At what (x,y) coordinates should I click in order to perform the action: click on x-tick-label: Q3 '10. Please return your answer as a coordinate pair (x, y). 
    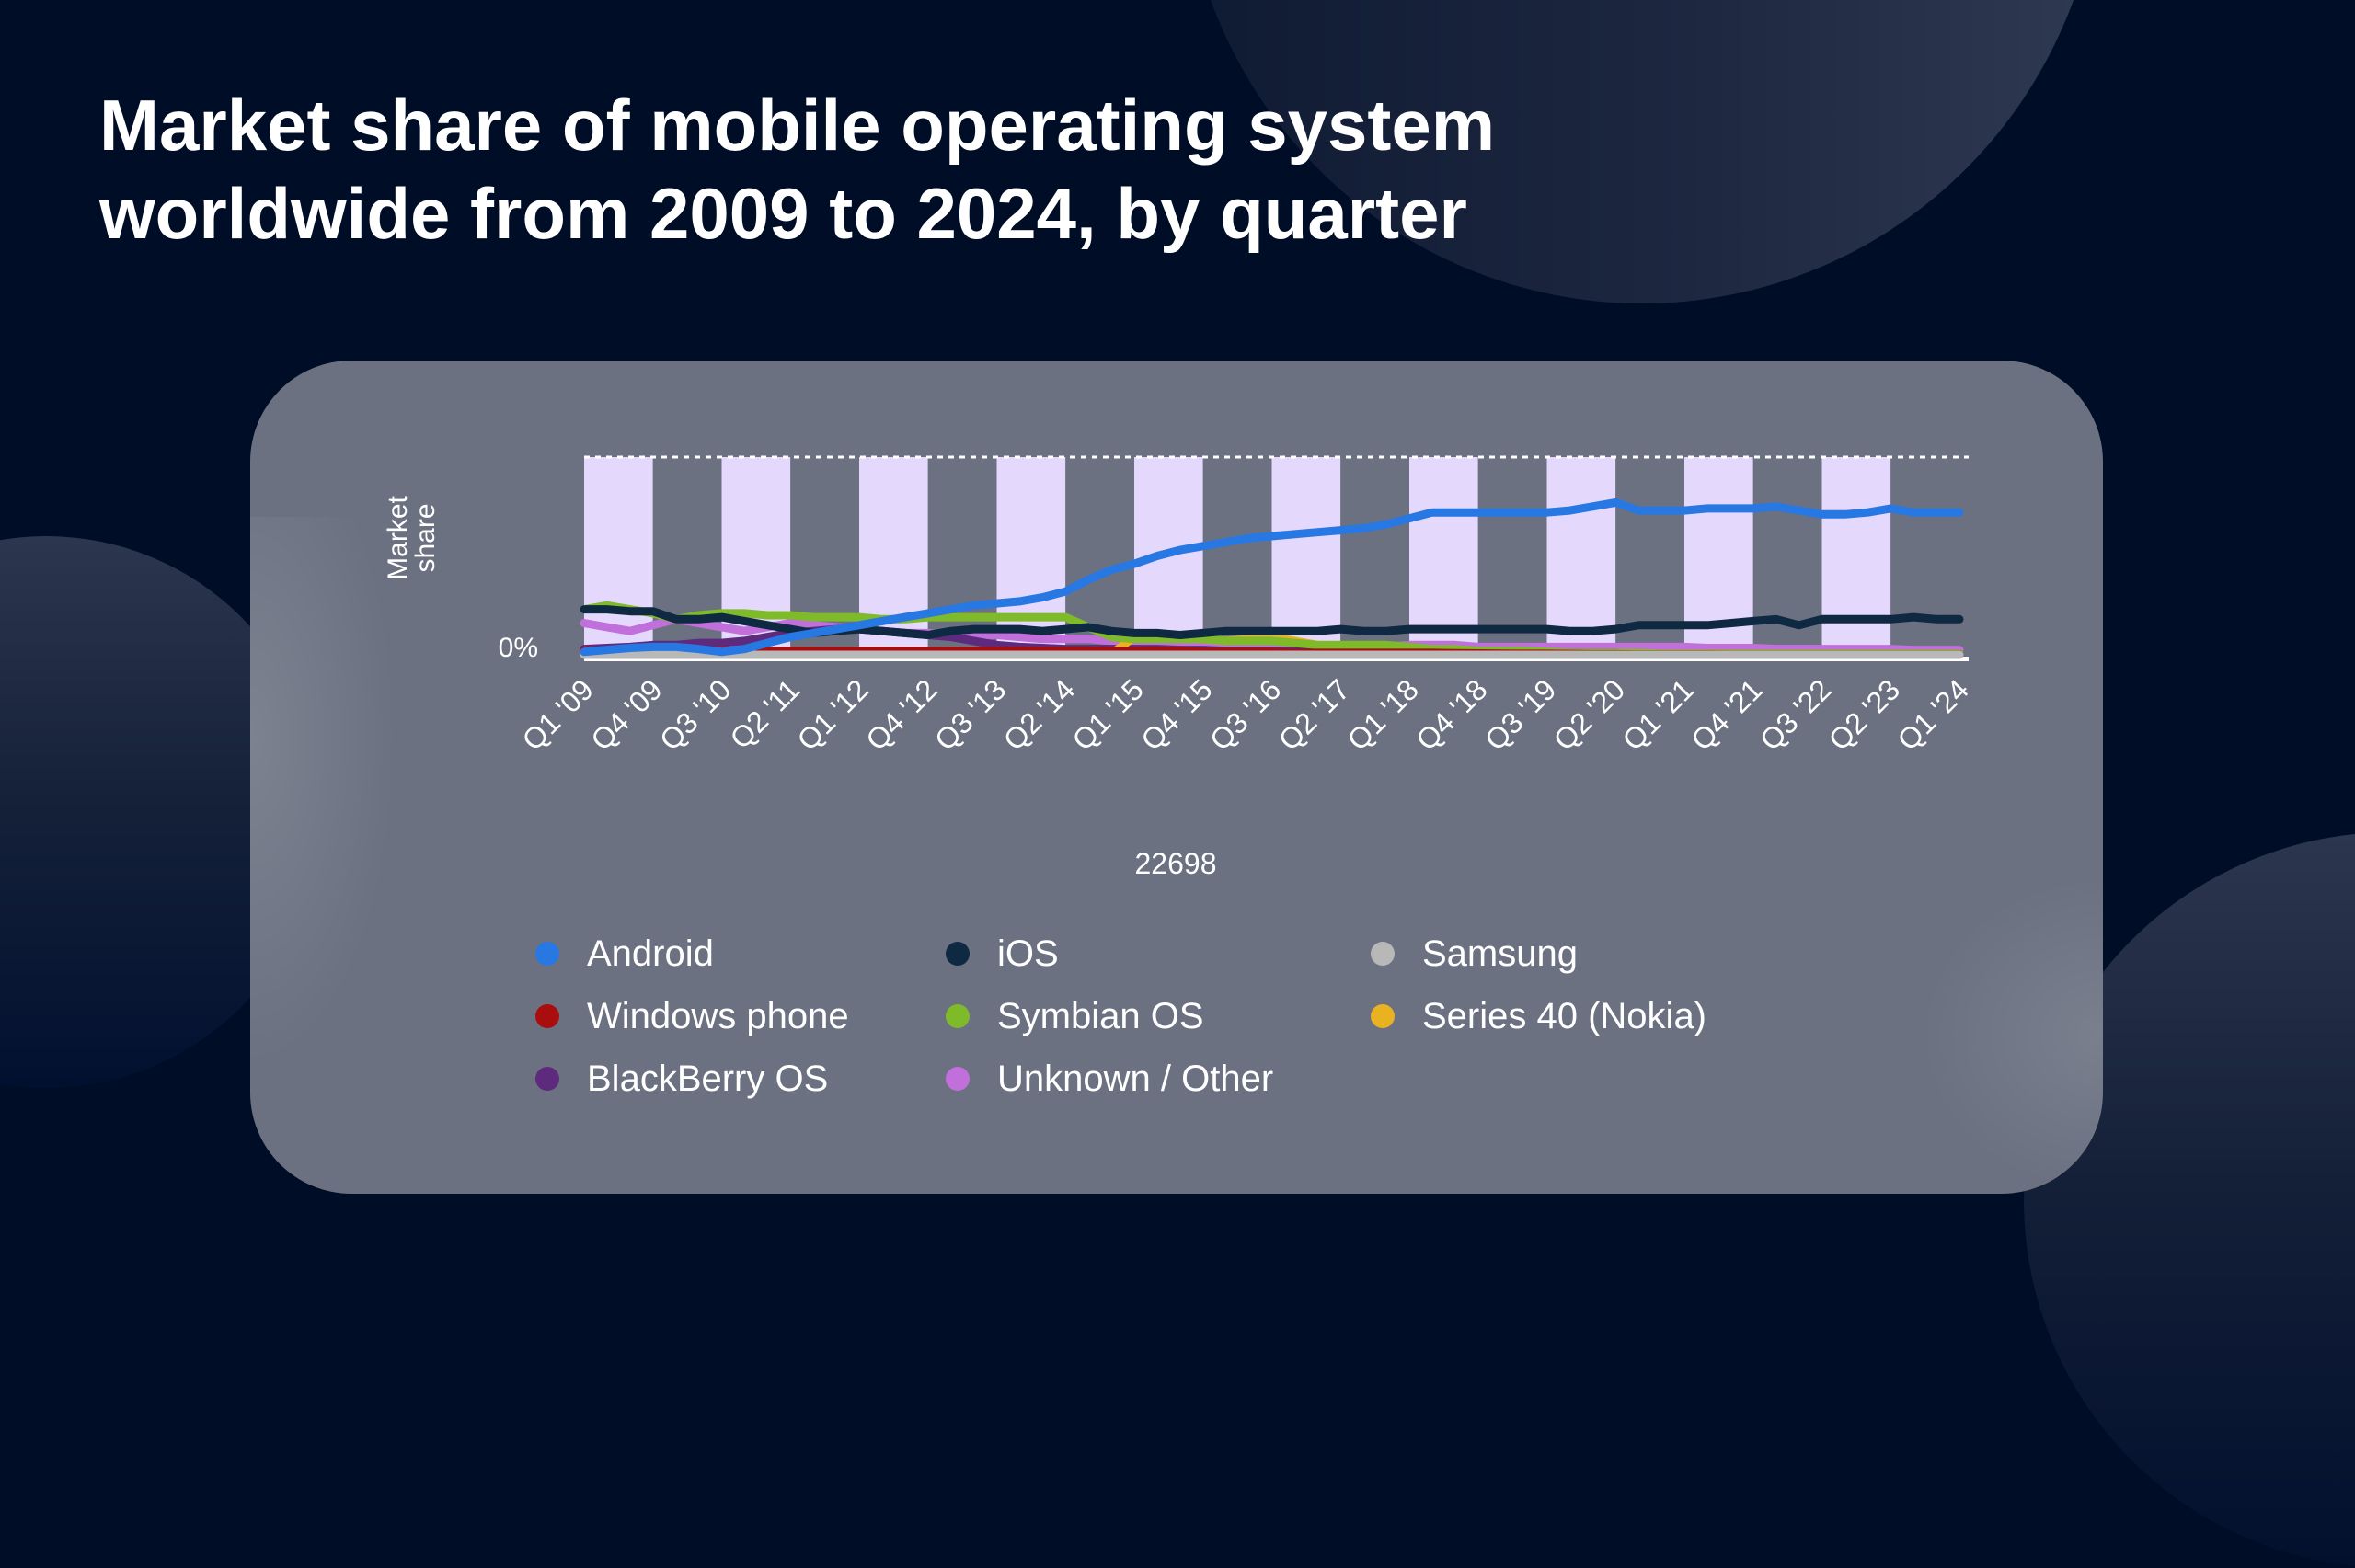
    Looking at the image, I should click on (695, 714).